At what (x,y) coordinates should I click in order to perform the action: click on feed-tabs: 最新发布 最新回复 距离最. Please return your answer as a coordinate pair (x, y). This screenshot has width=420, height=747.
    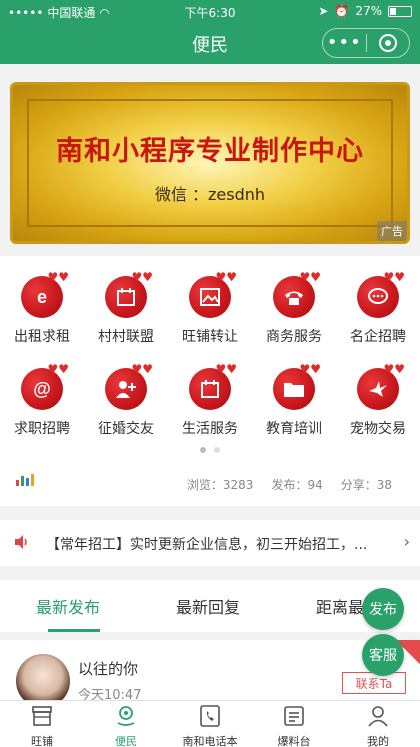
    Looking at the image, I should click on (210, 606).